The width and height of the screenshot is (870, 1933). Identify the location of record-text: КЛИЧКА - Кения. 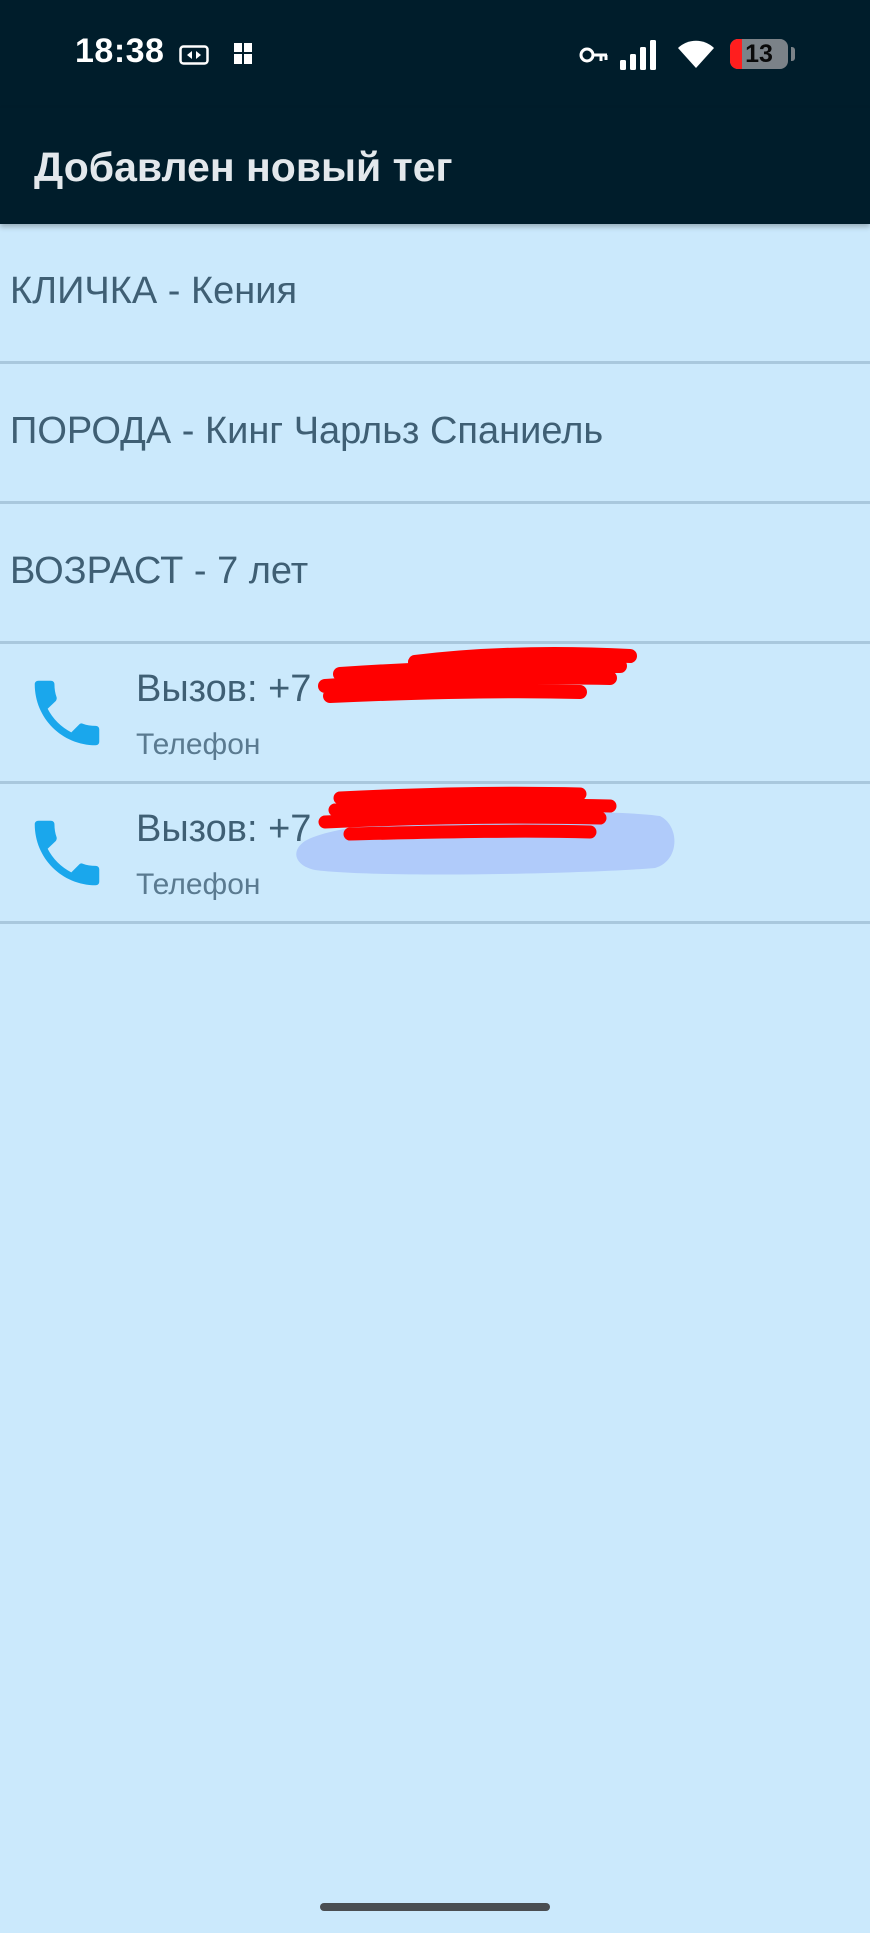
(154, 291).